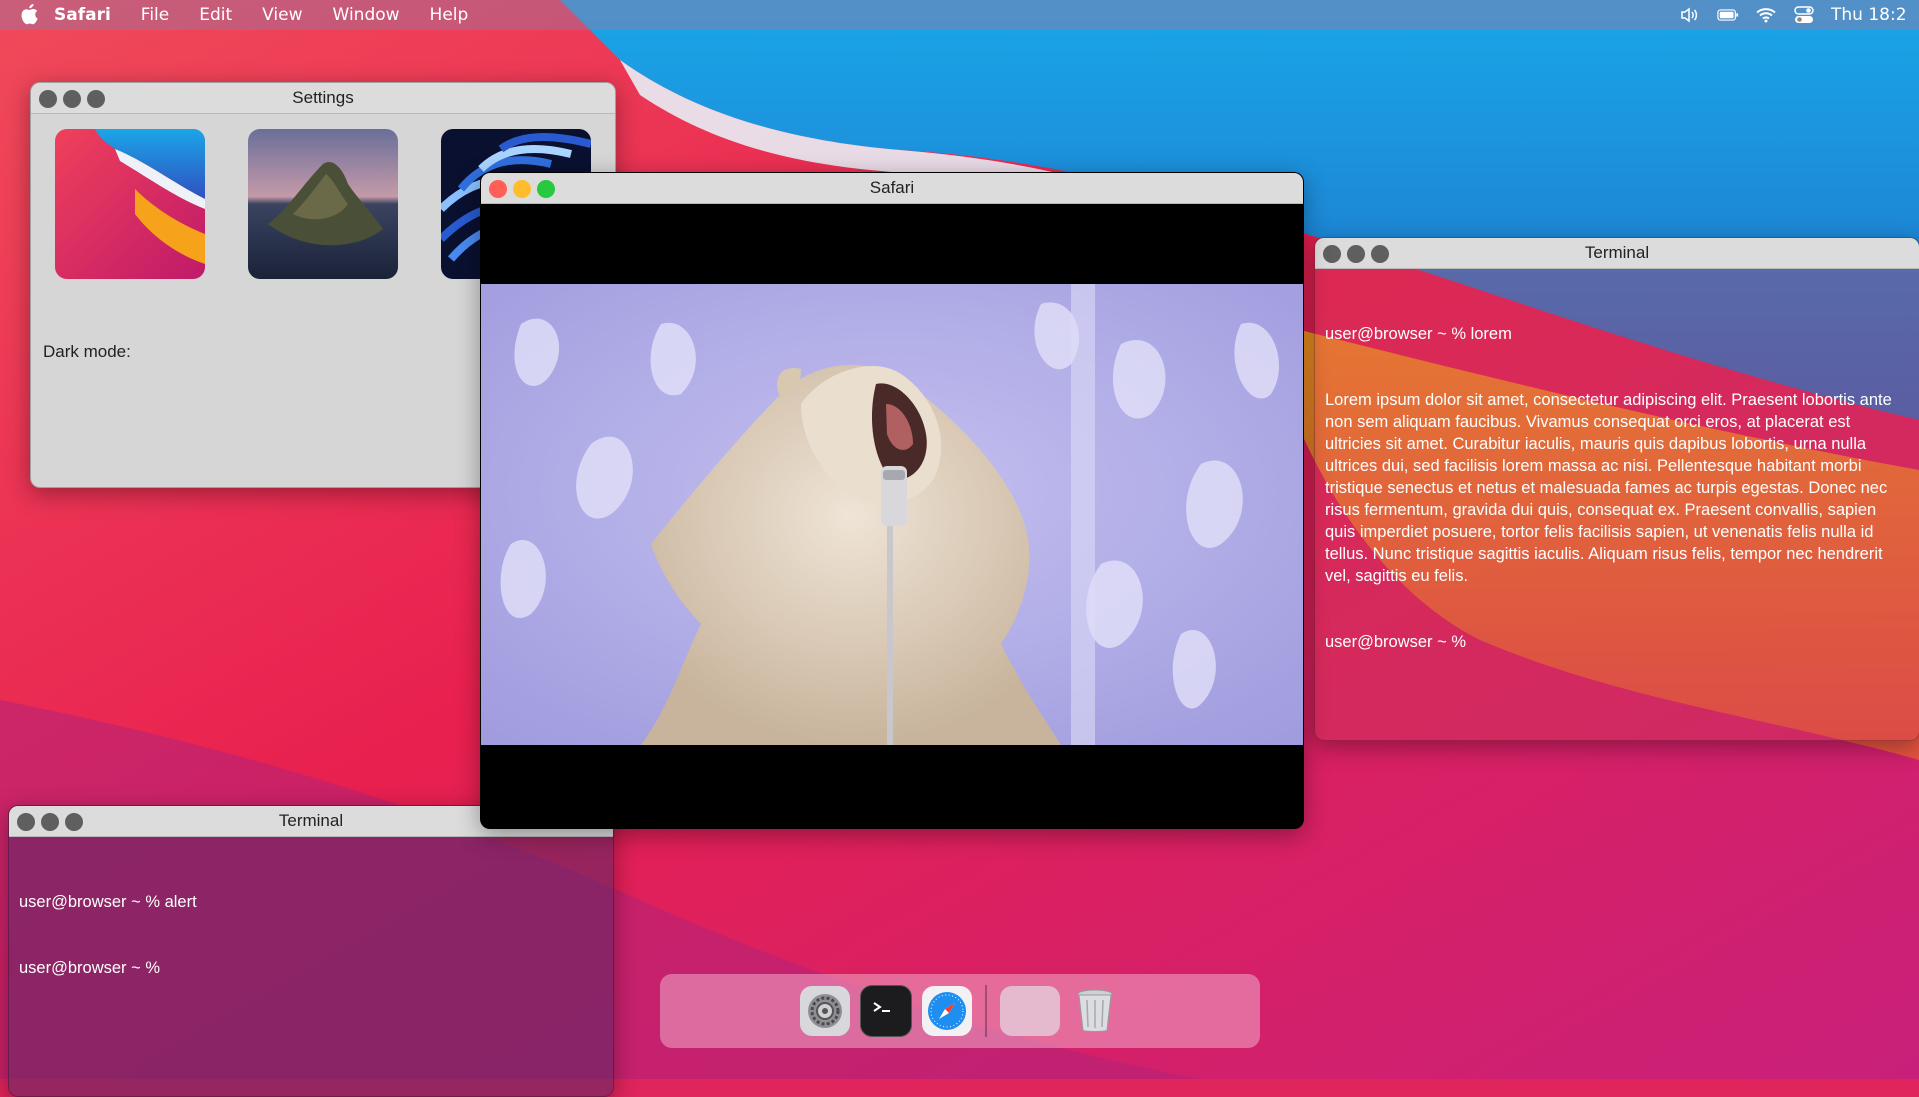 The height and width of the screenshot is (1097, 1919). Describe the element at coordinates (311, 935) in the screenshot. I see `terminal-left-output: user@browser ~ % alert user@browser ~ %` at that location.